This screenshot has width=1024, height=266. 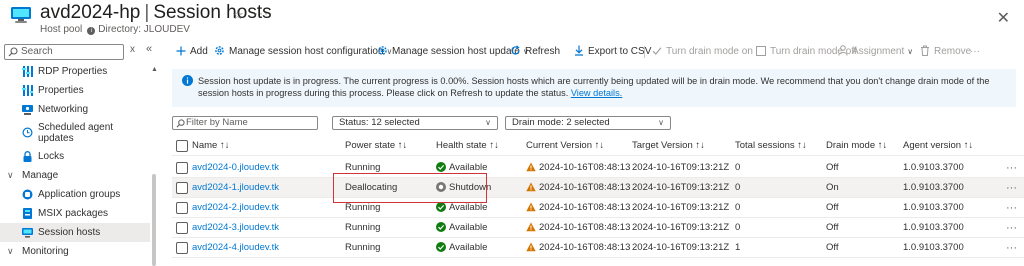 What do you see at coordinates (27, 132) in the screenshot?
I see `clock-icon` at bounding box center [27, 132].